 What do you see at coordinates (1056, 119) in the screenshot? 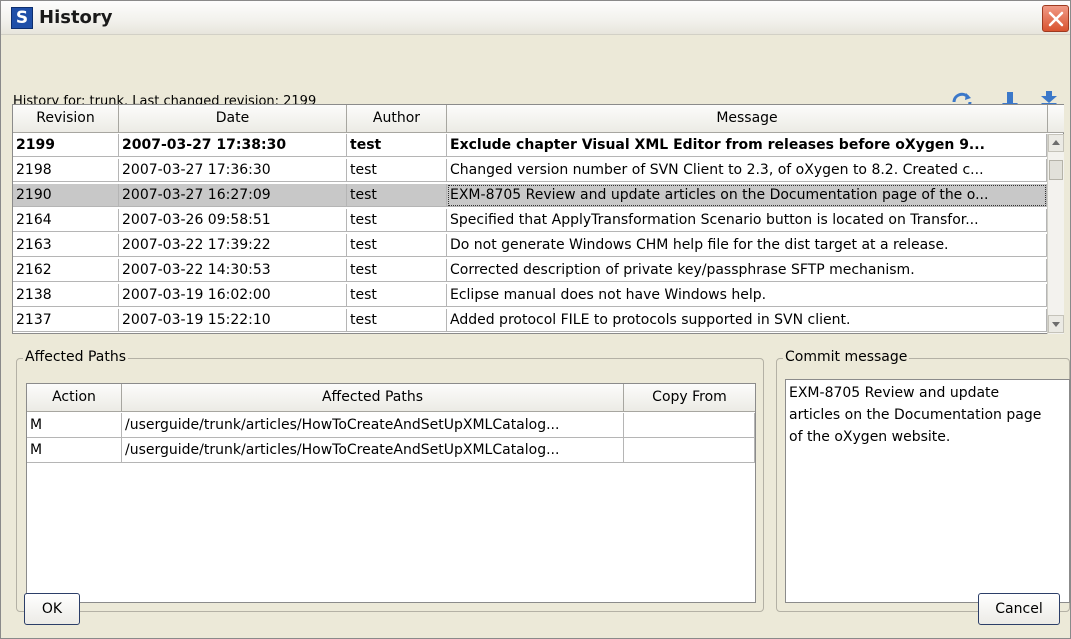
I see `header-corner` at bounding box center [1056, 119].